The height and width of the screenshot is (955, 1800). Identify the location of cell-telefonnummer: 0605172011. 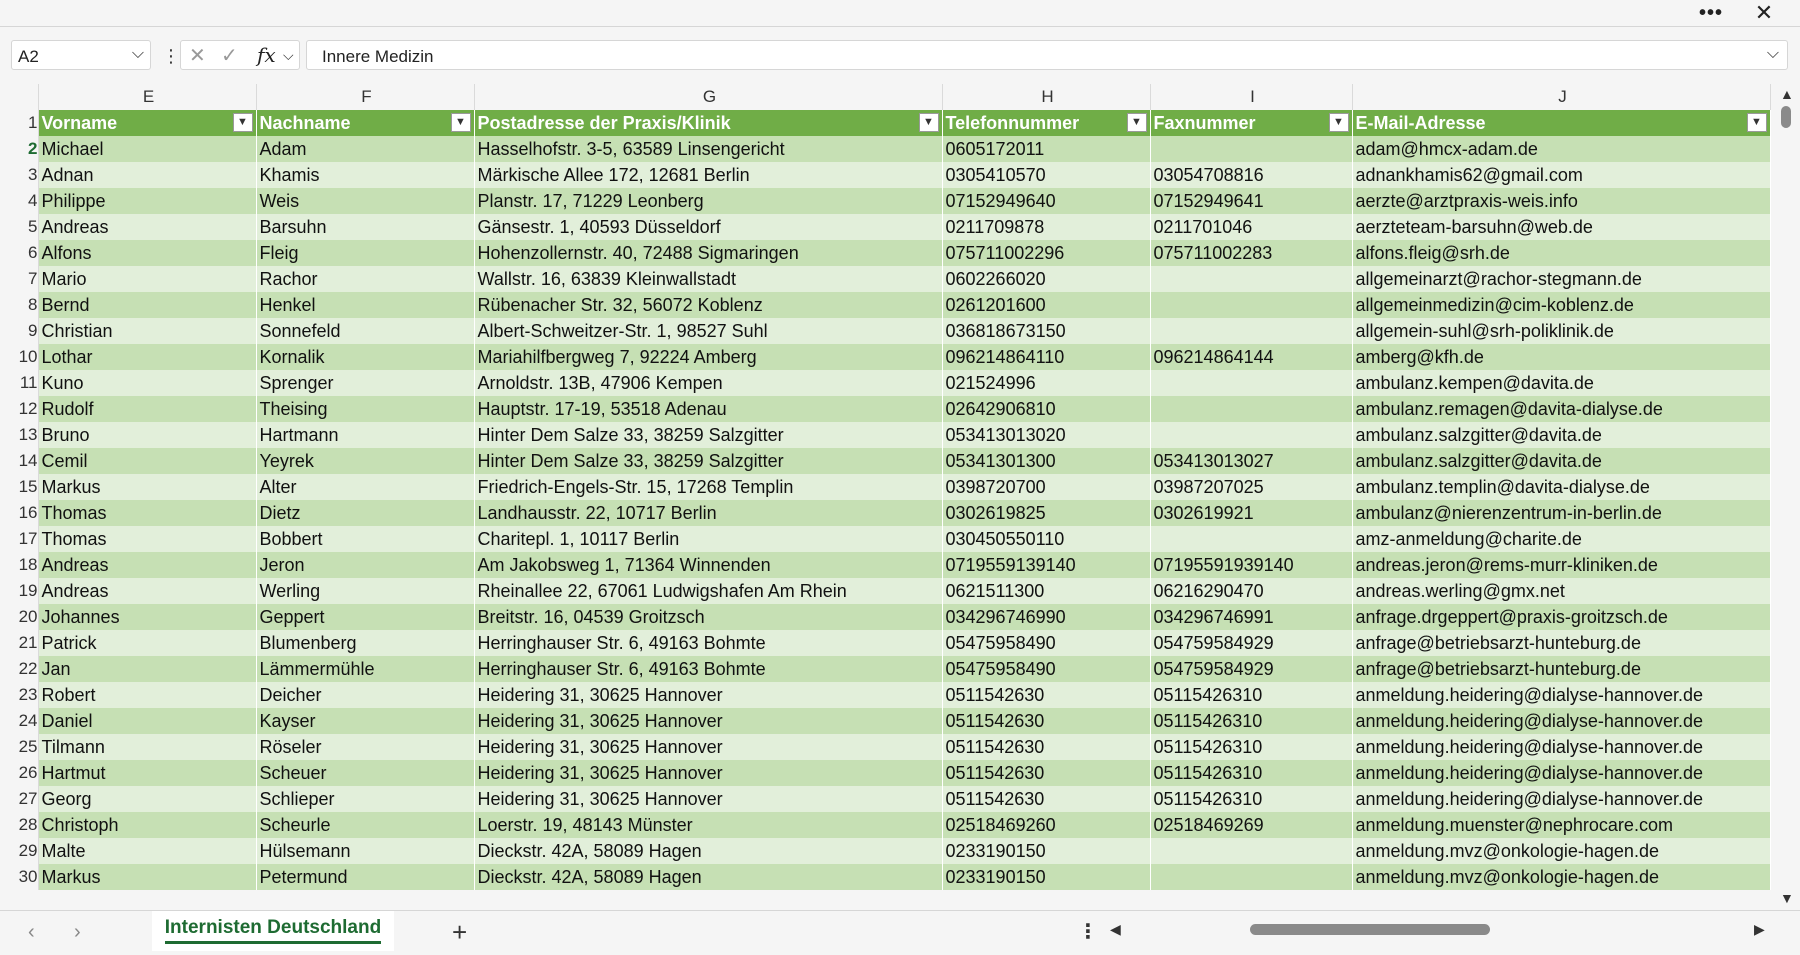
(1046, 149).